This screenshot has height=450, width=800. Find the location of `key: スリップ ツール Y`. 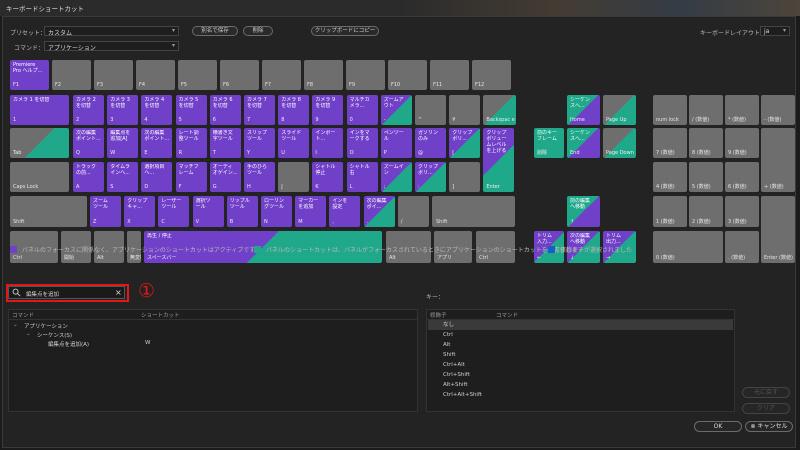

key: スリップ ツール Y is located at coordinates (259, 143).